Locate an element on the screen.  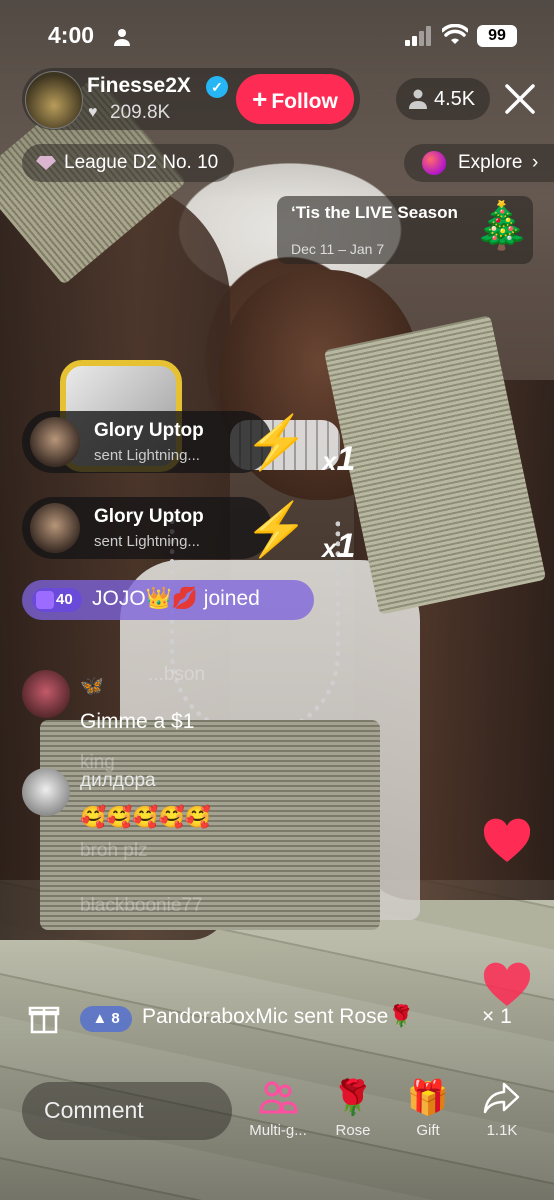
christmas-tree-icon: 🎄 is located at coordinates (502, 225).